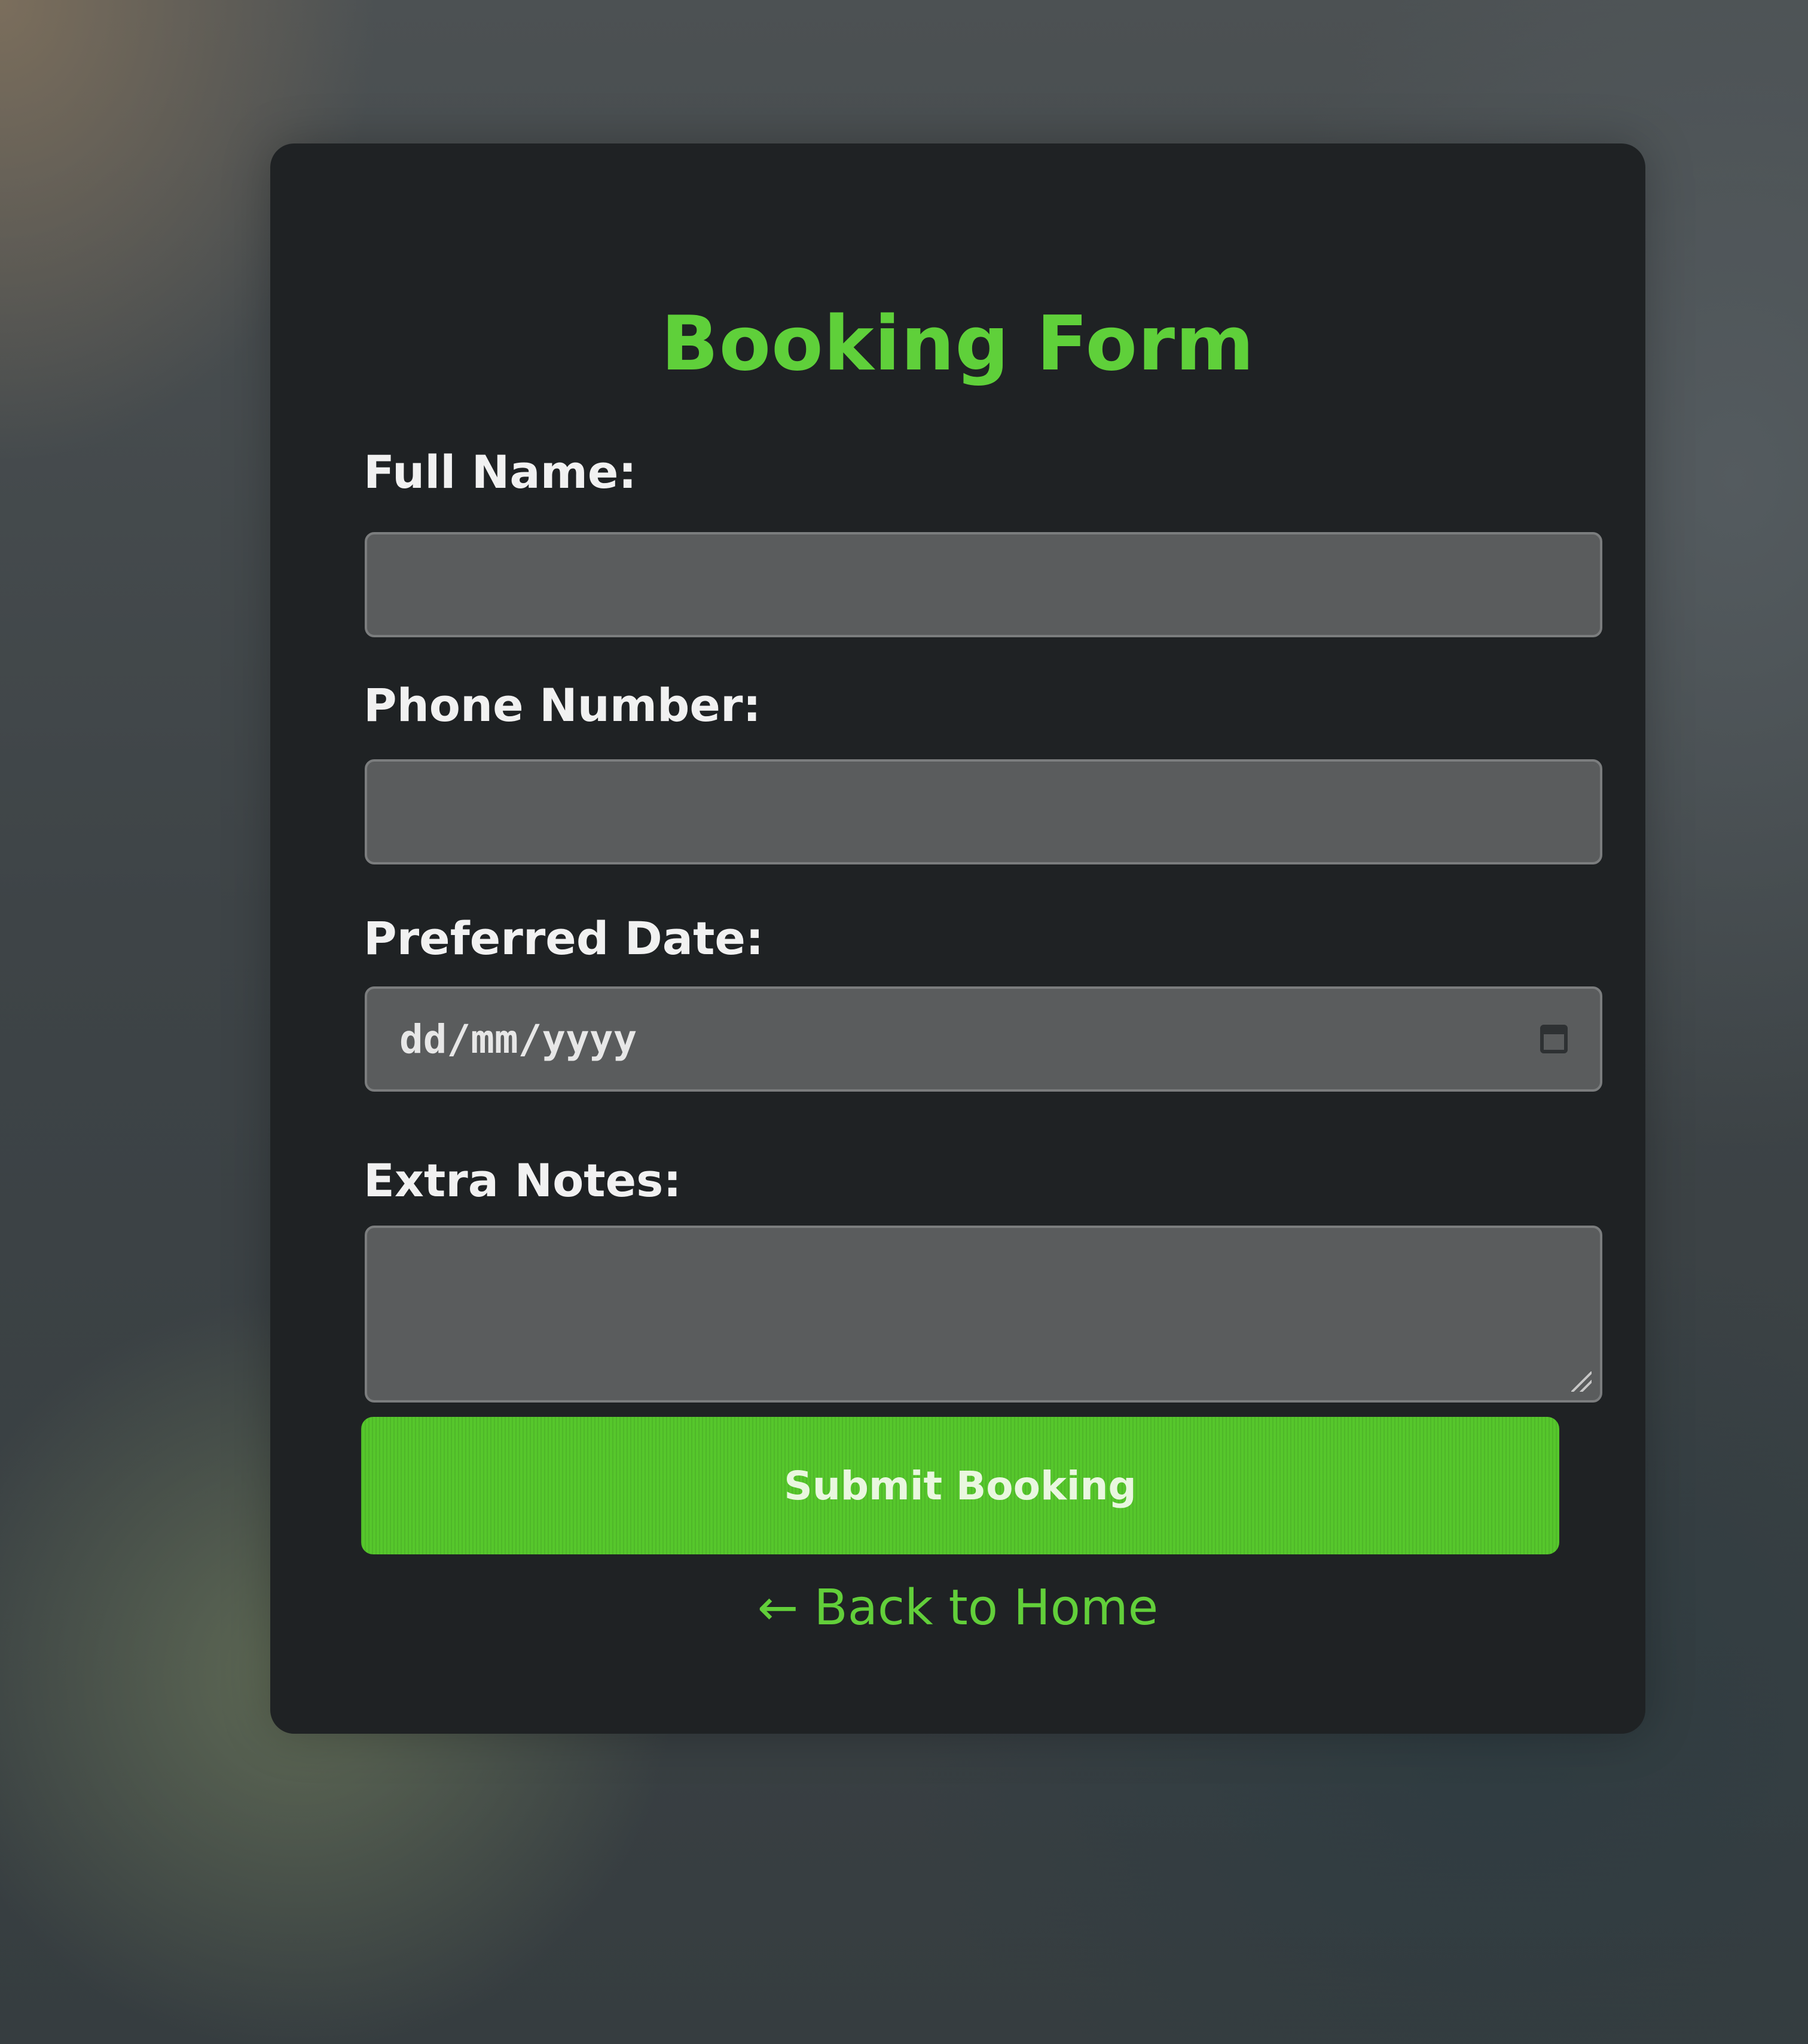  I want to click on full-name-input, so click(983, 584).